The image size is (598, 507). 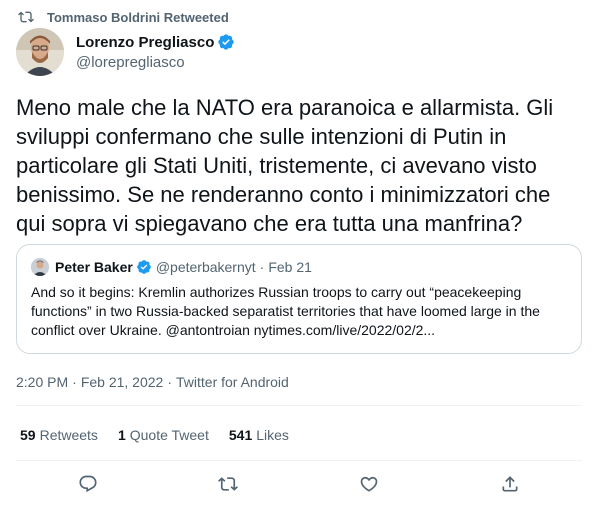 I want to click on share-icon, so click(x=510, y=484).